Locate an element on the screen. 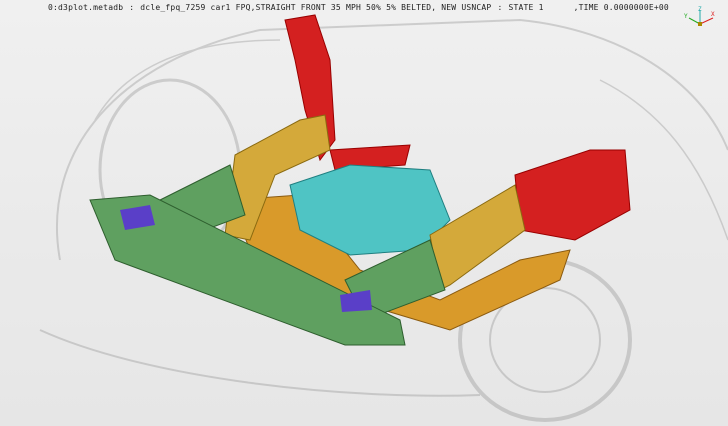 This screenshot has height=426, width=728. axis-x-label: X is located at coordinates (713, 14).